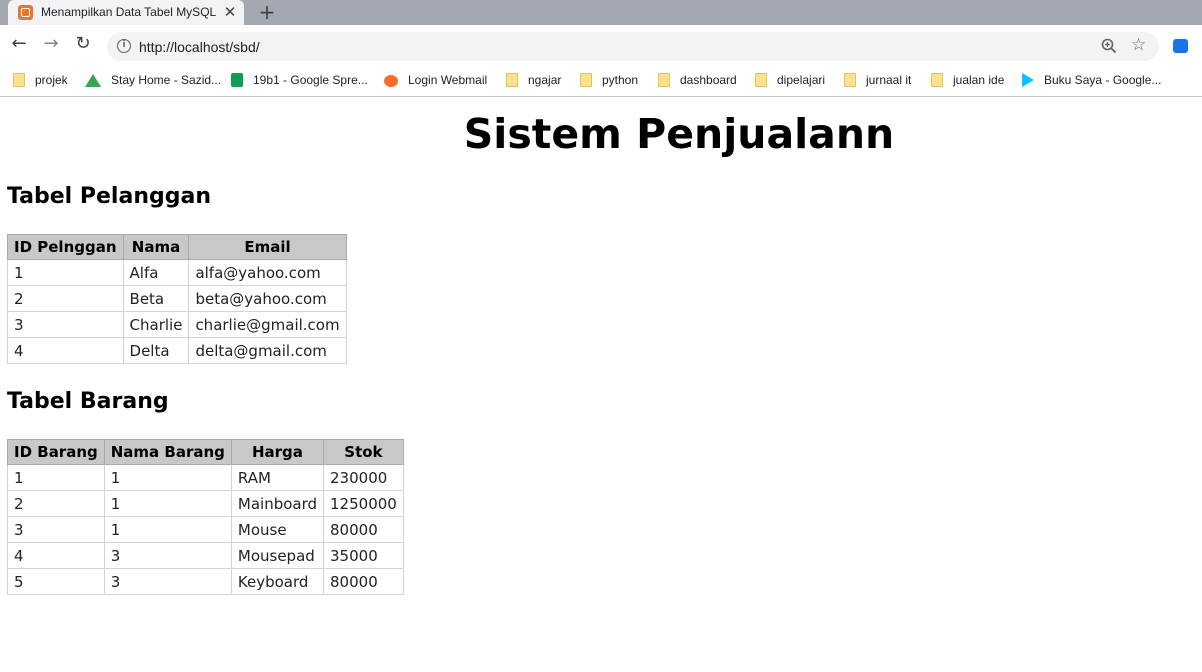  I want to click on address-bar: i http://localhost/sbd/ ☆, so click(633, 46).